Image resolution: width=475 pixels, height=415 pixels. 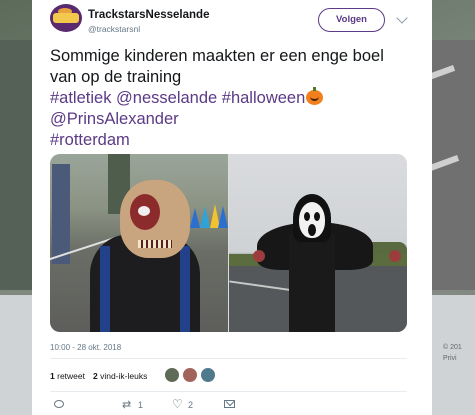 What do you see at coordinates (177, 98) in the screenshot?
I see `hashtag-links: #atletiek @nesselande #halloween` at bounding box center [177, 98].